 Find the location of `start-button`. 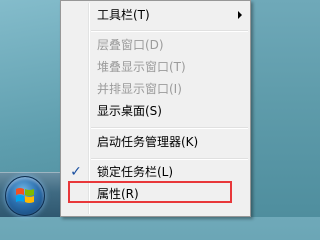

start-button is located at coordinates (25, 196).